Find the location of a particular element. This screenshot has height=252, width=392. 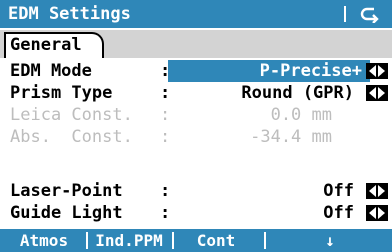

field-label: Prism Type is located at coordinates (61, 93).